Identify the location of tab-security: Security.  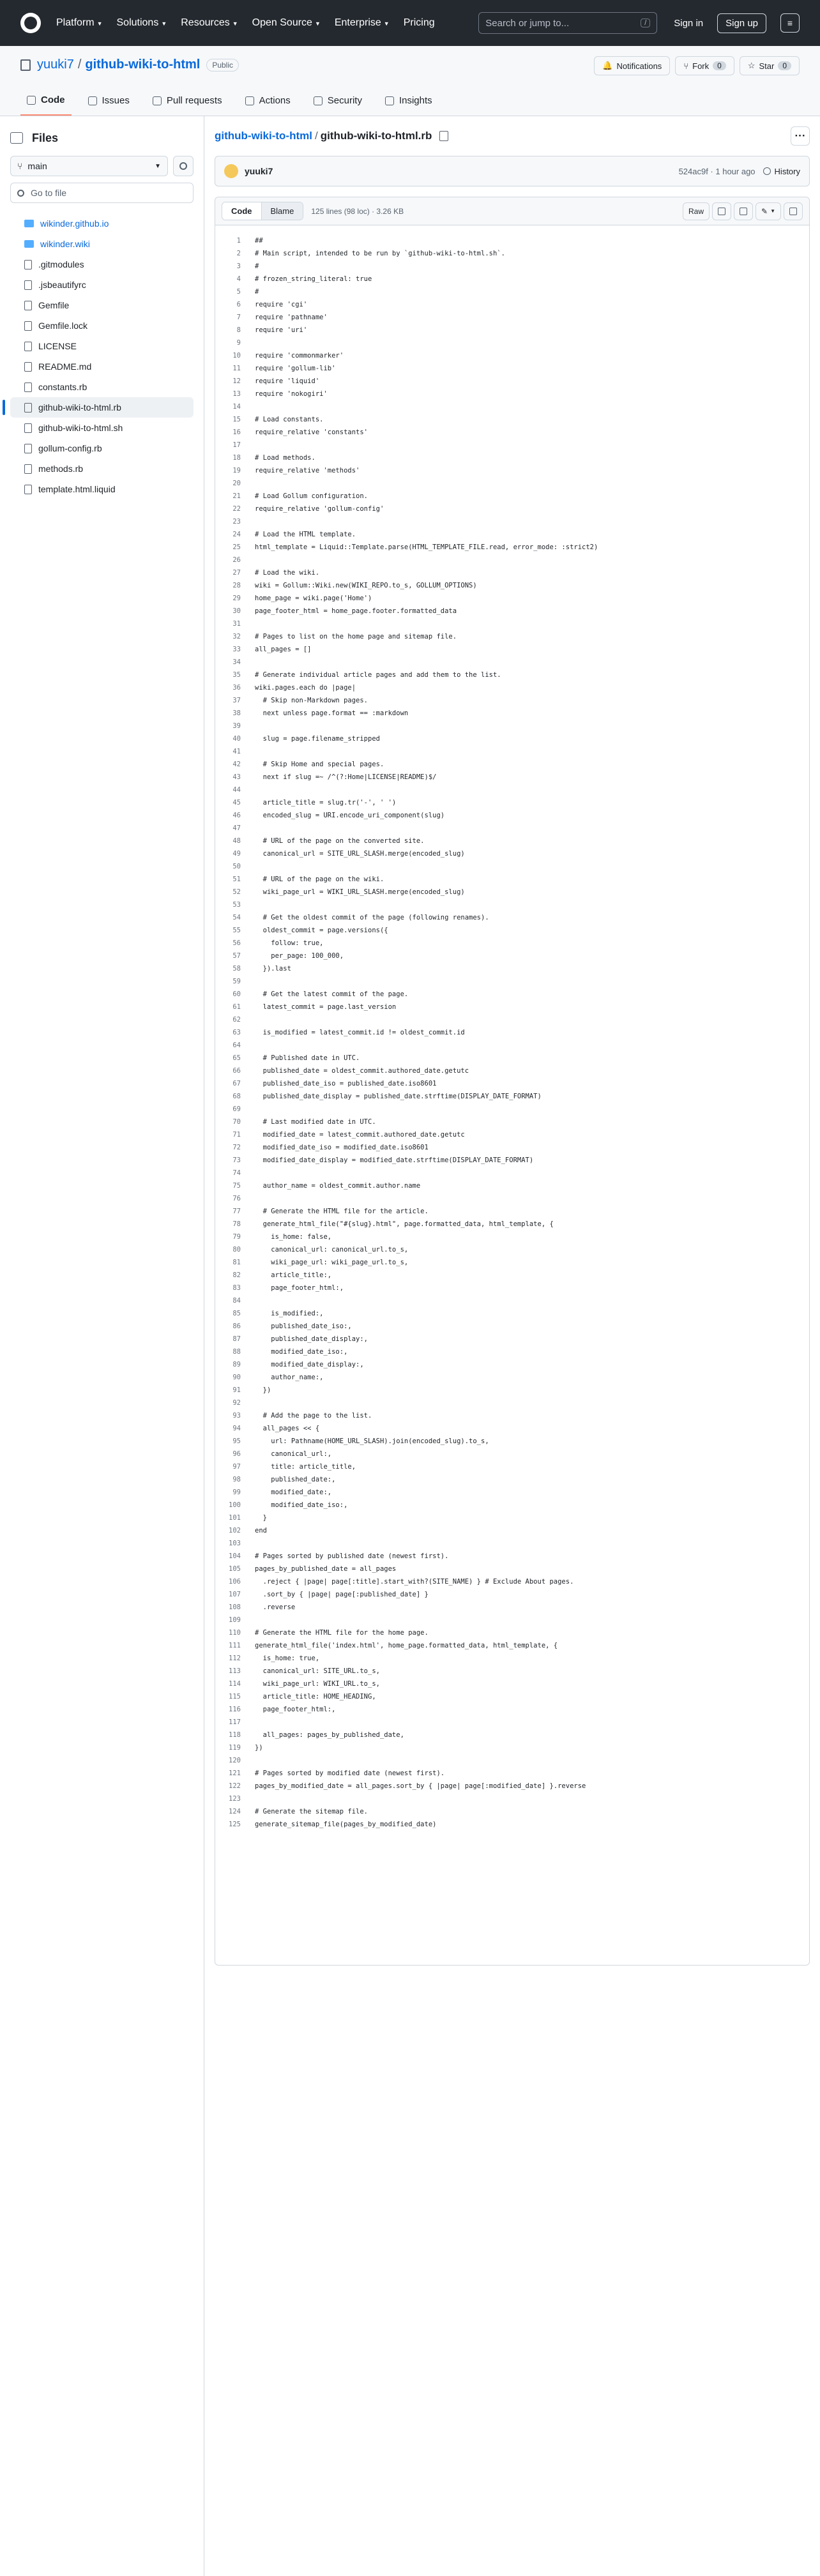
(337, 106).